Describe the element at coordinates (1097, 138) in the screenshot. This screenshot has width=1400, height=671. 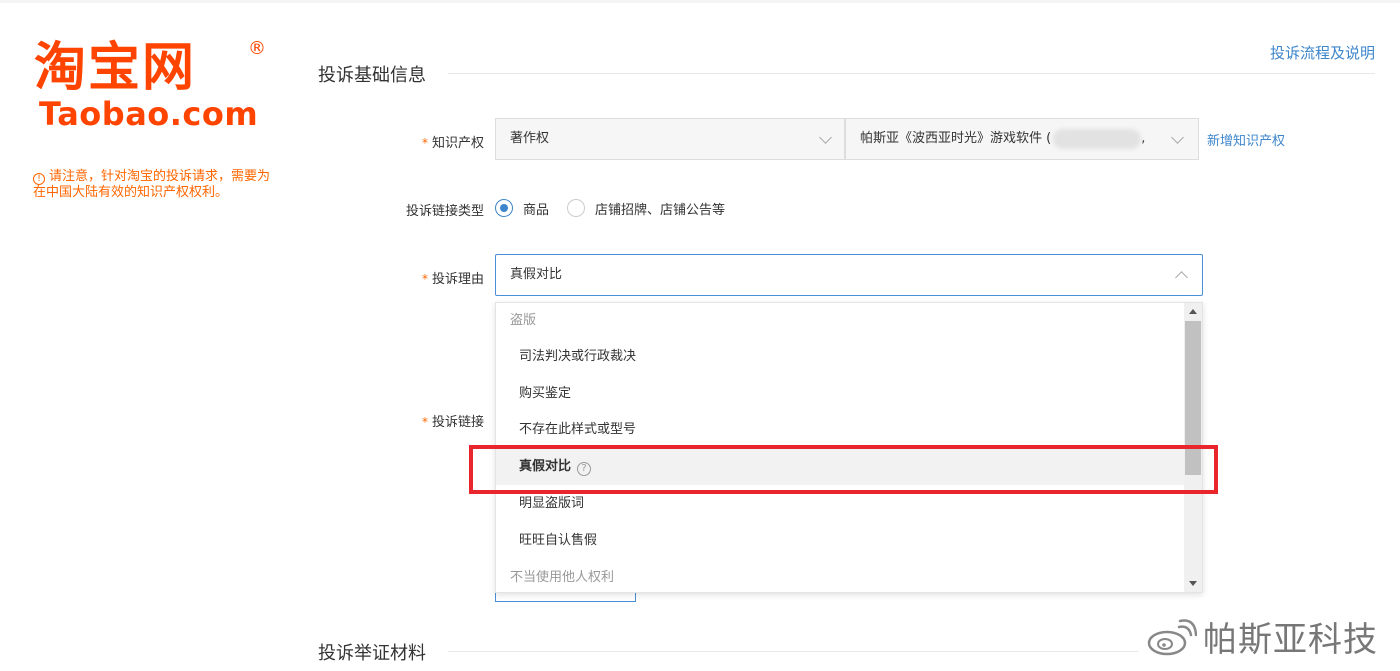
I see `blurred-redaction` at that location.